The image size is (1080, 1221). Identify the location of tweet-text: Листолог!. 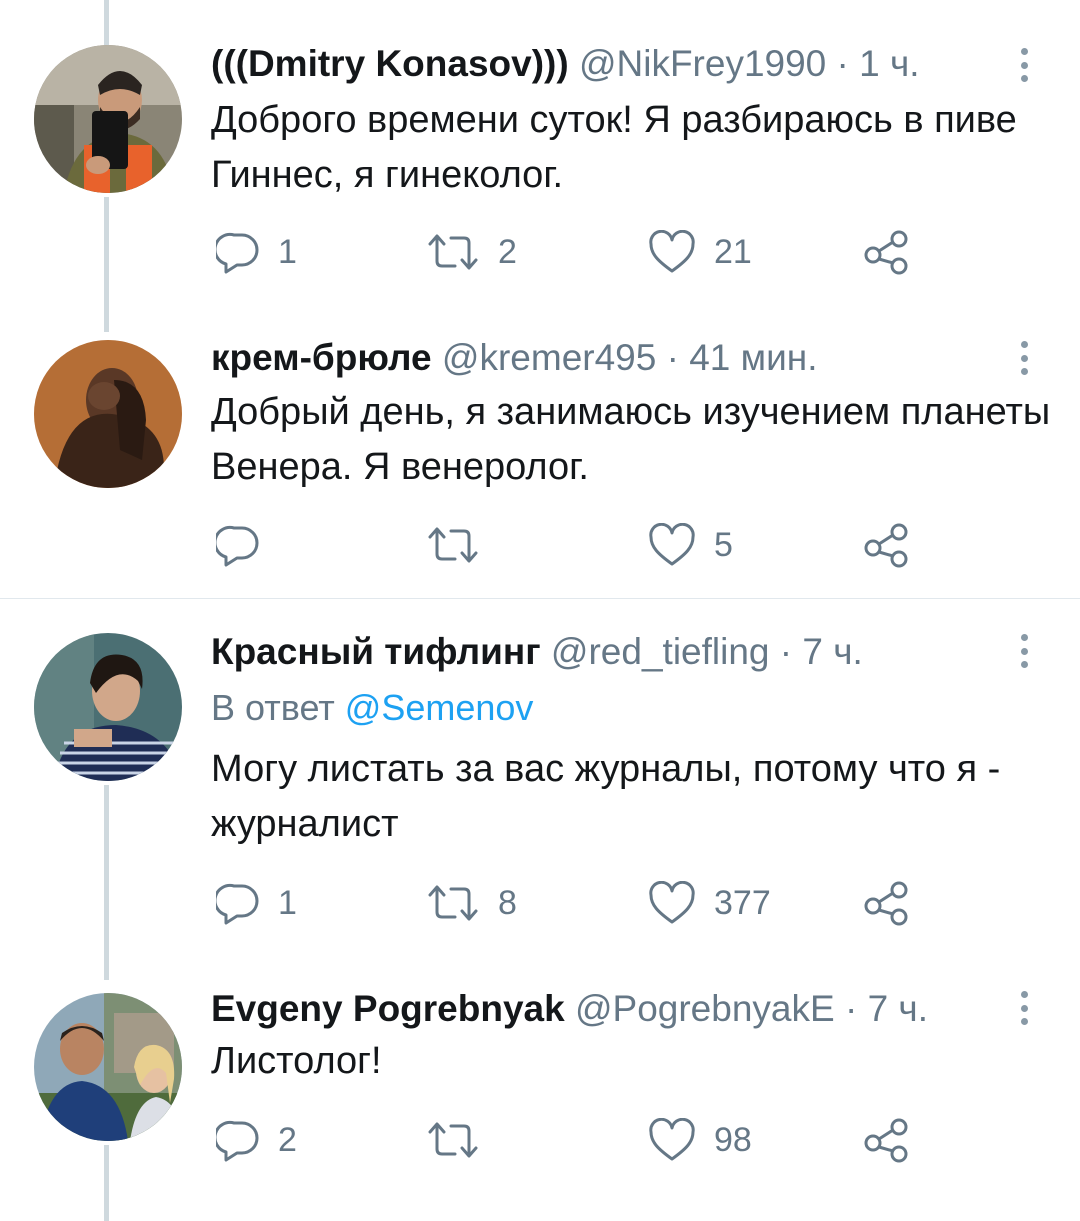
(296, 1061).